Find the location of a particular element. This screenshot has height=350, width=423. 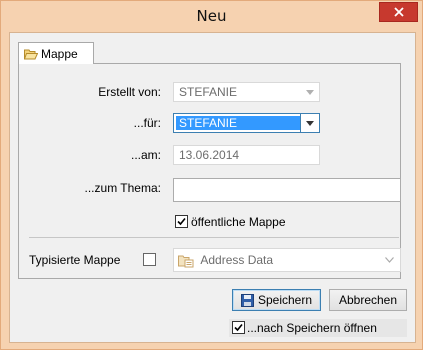

topic-input is located at coordinates (287, 190).